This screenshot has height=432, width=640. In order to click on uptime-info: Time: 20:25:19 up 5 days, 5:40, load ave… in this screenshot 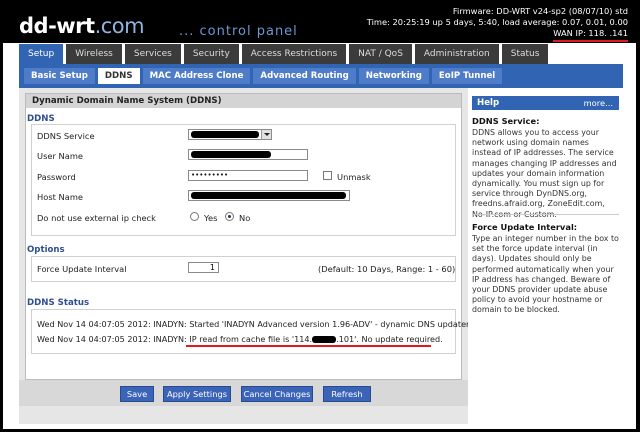, I will do `click(497, 22)`.